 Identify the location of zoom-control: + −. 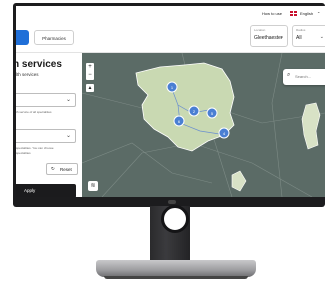
(90, 71).